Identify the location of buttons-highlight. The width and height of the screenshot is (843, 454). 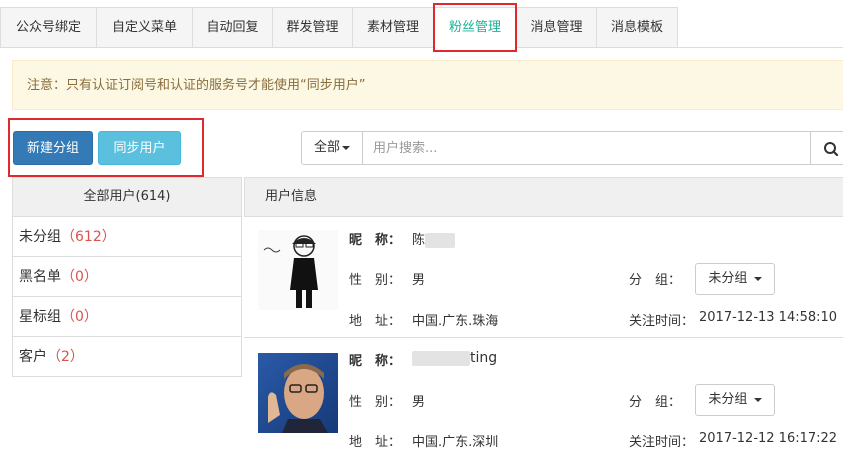
(106, 147).